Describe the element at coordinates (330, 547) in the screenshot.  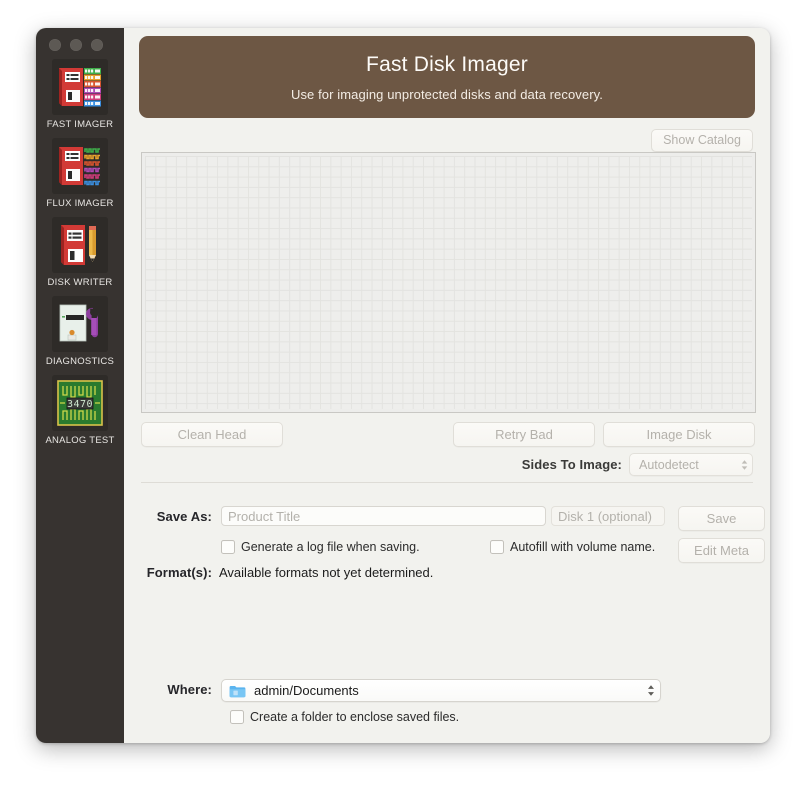
I see `generate-log-label: Generate a log file when saving.` at that location.